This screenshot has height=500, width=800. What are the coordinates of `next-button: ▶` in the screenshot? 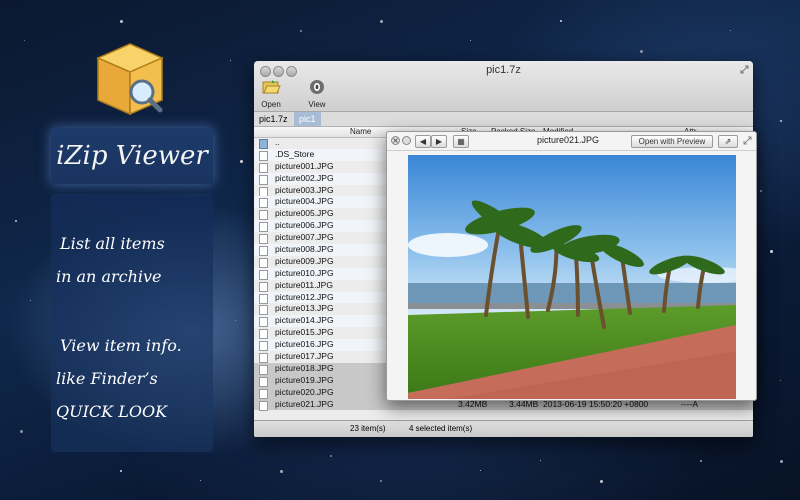 It's located at (439, 141).